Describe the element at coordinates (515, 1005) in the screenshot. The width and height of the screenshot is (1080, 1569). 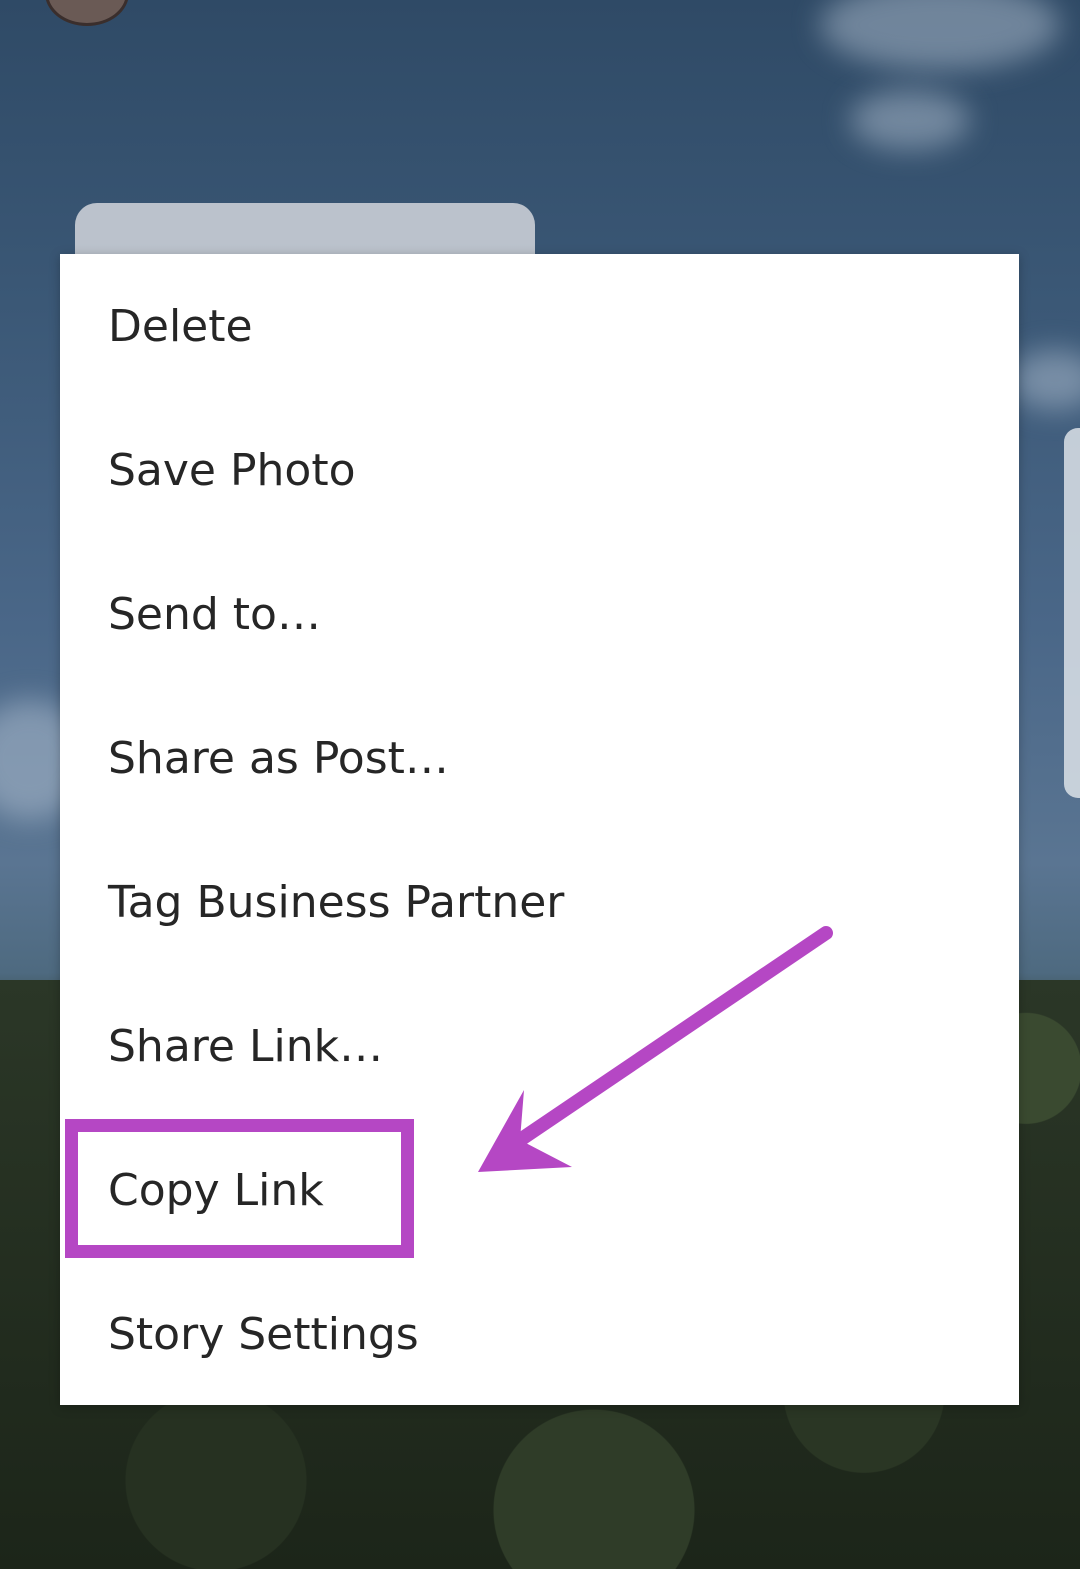
I see `redaction-smudge` at that location.